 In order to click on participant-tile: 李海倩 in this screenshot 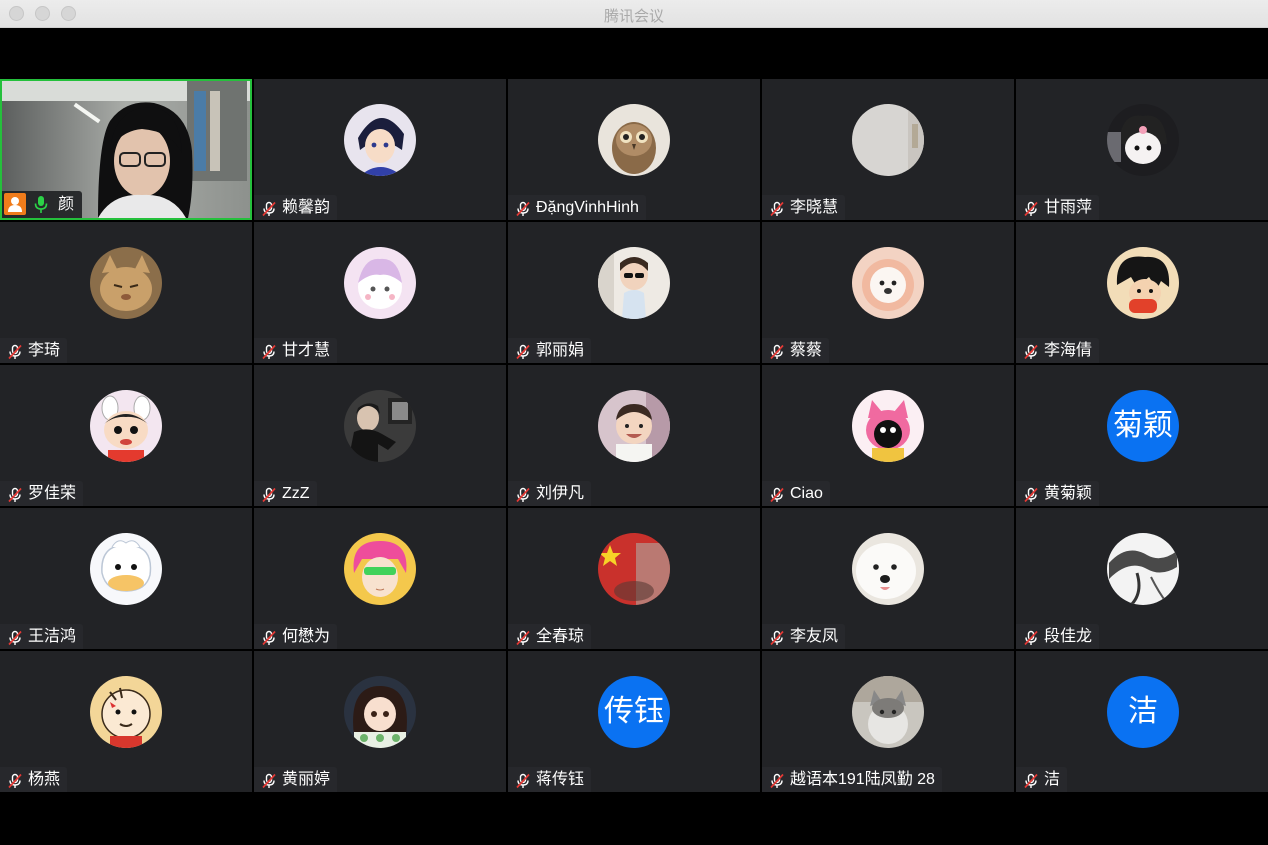, I will do `click(1142, 292)`.